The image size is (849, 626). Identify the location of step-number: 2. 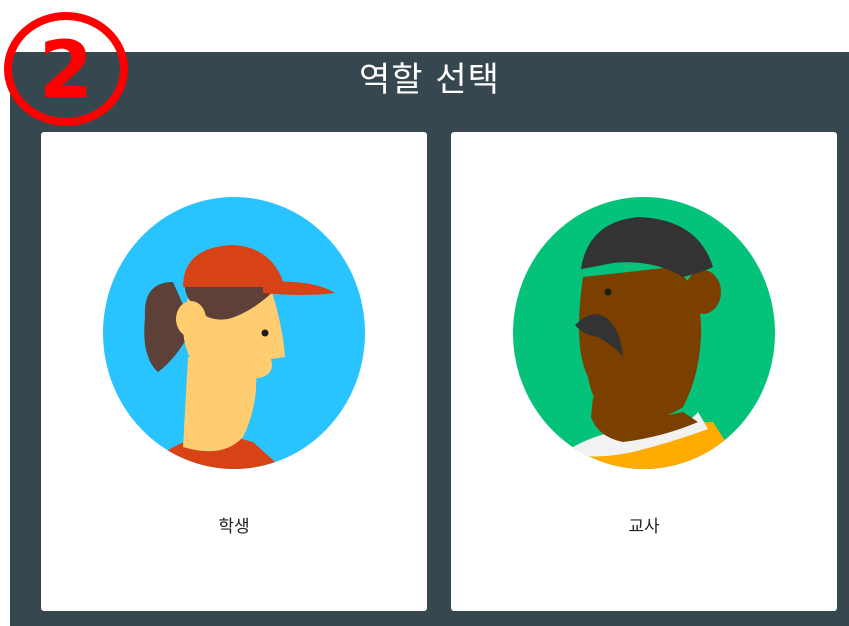
(66, 71).